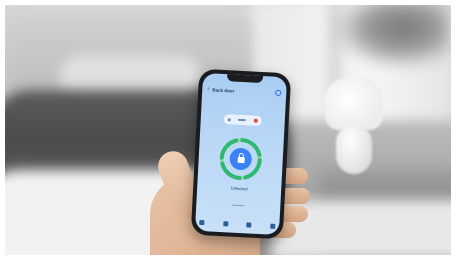 The height and width of the screenshot is (260, 456). I want to click on lock-status-ring, so click(241, 159).